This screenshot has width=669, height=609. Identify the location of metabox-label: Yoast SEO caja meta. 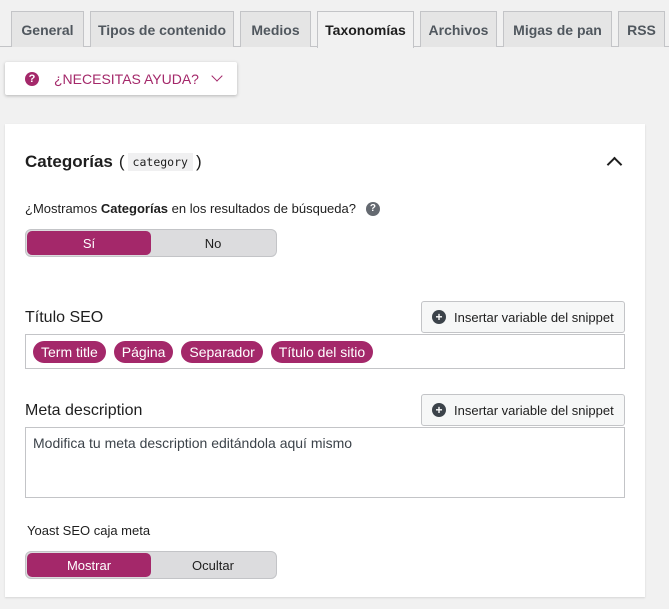
(89, 530).